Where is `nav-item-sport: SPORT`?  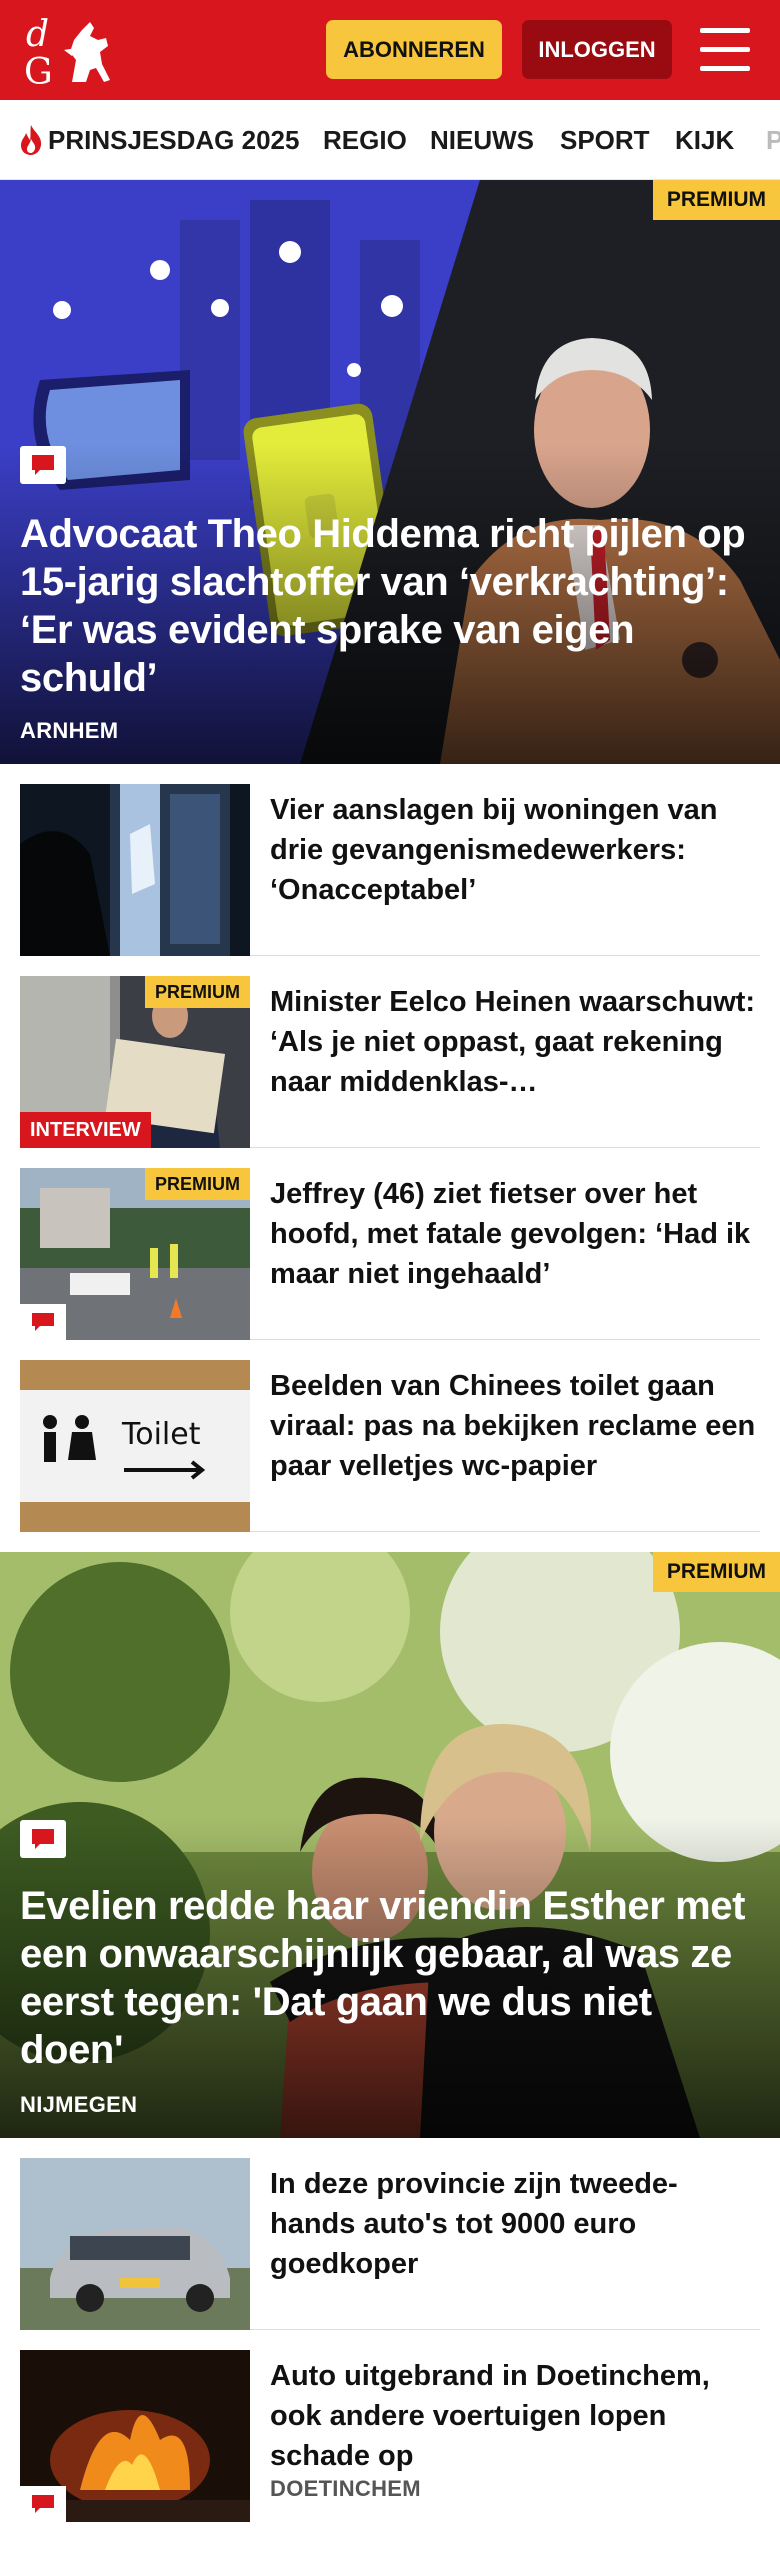
nav-item-sport: SPORT is located at coordinates (605, 139).